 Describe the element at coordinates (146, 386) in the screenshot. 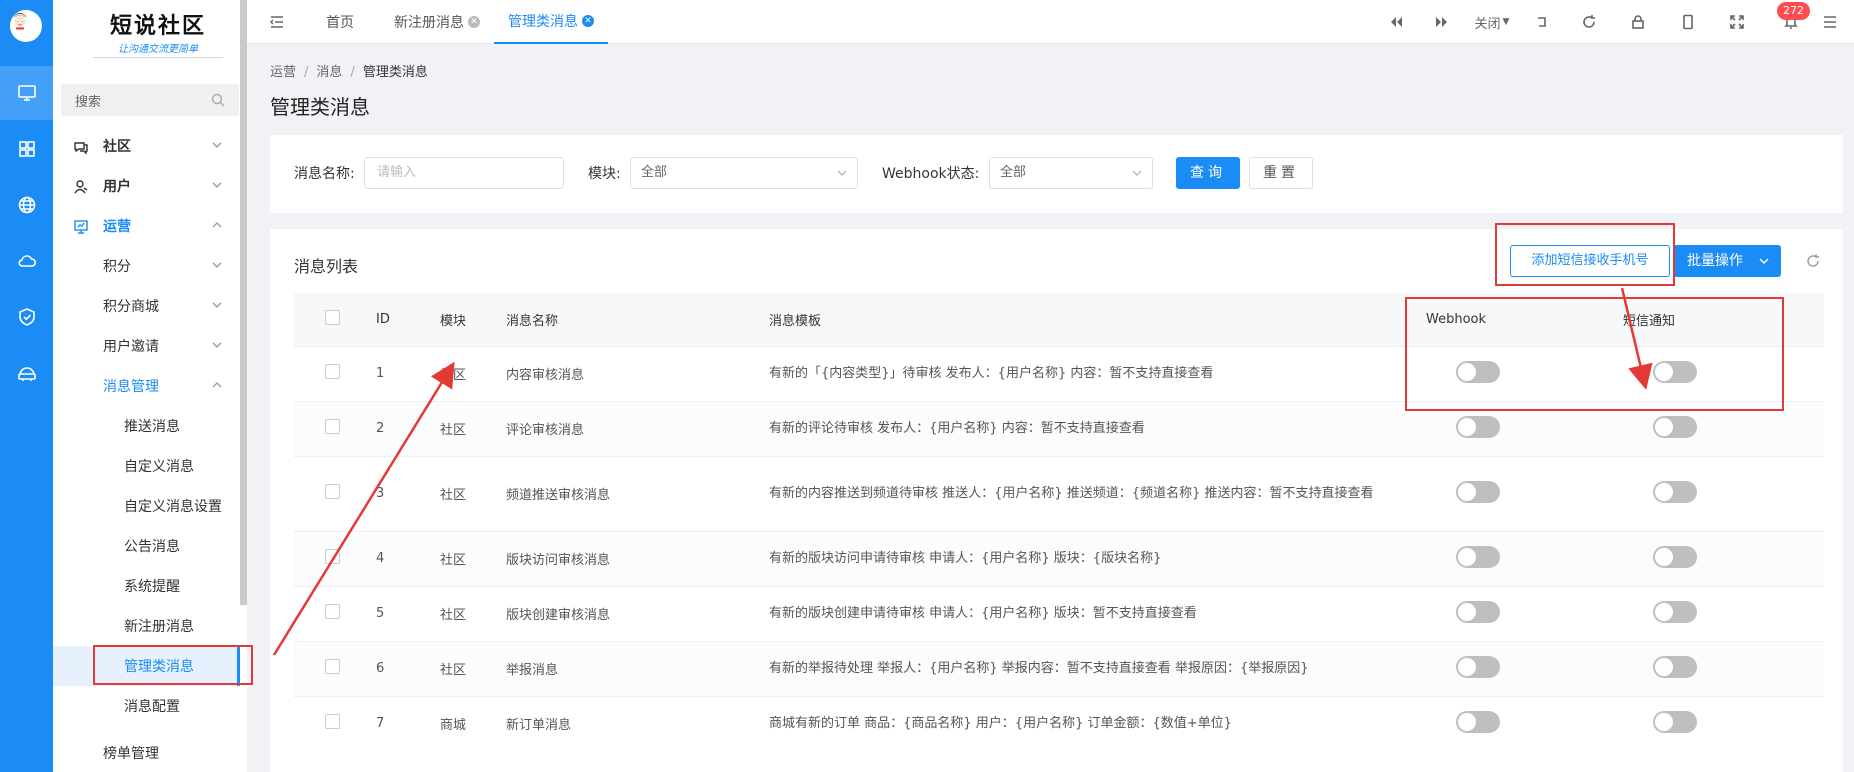

I see `menu-message-mgmt: 消息管理` at that location.